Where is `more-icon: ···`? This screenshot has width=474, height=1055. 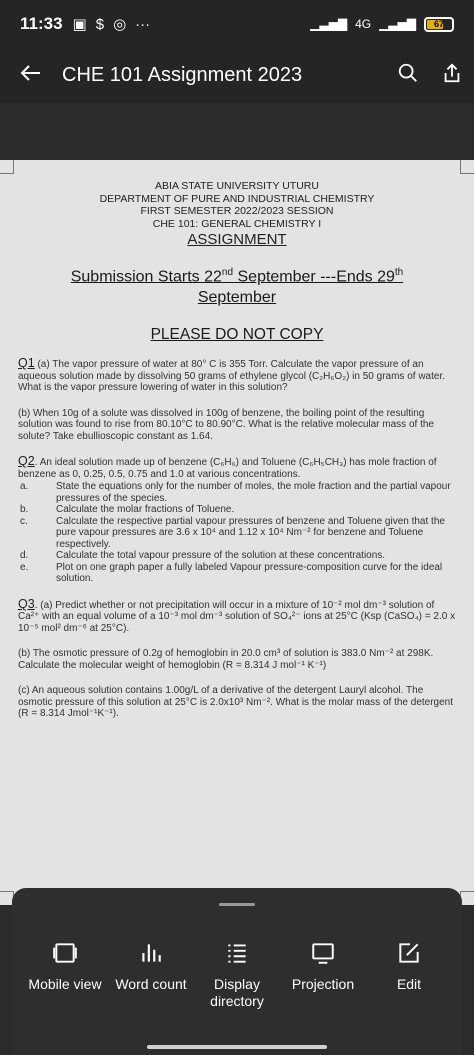
more-icon: ··· is located at coordinates (143, 24).